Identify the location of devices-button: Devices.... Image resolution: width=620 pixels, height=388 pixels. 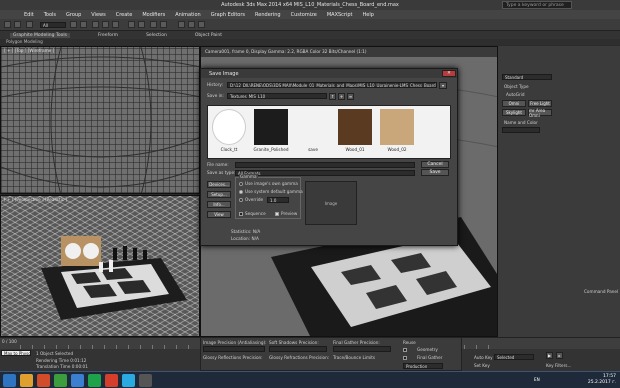
(219, 184).